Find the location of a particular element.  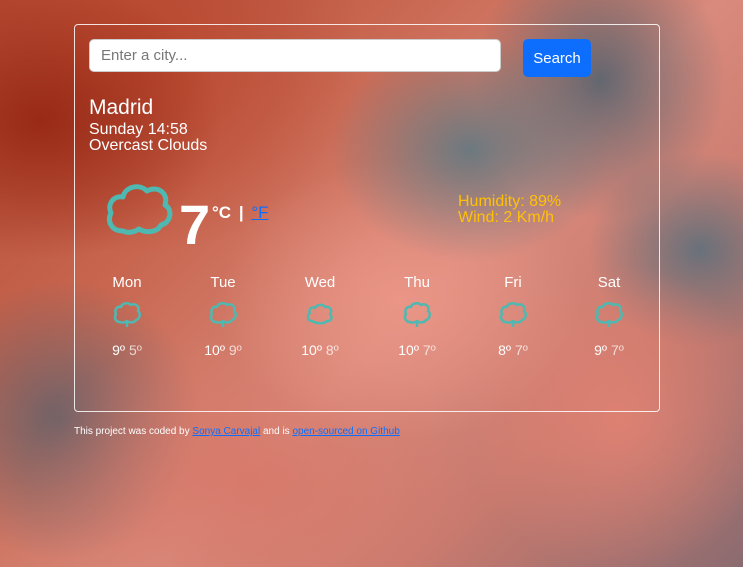

forecast-day: Mon 9º 5º is located at coordinates (127, 316).